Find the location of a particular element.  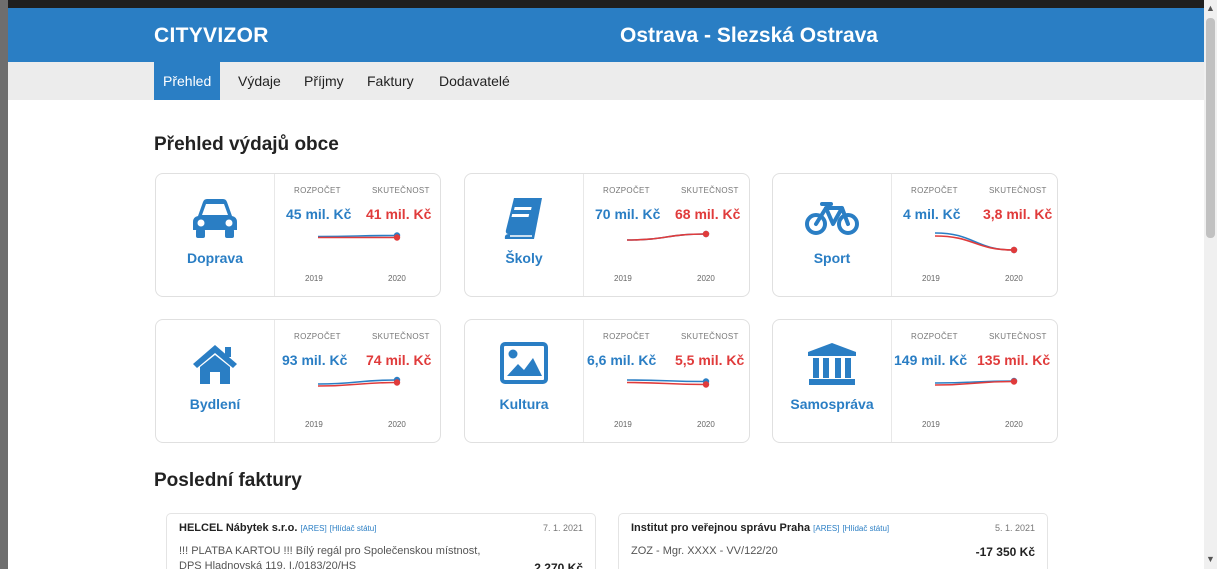

category-name: Kultura is located at coordinates (524, 404).